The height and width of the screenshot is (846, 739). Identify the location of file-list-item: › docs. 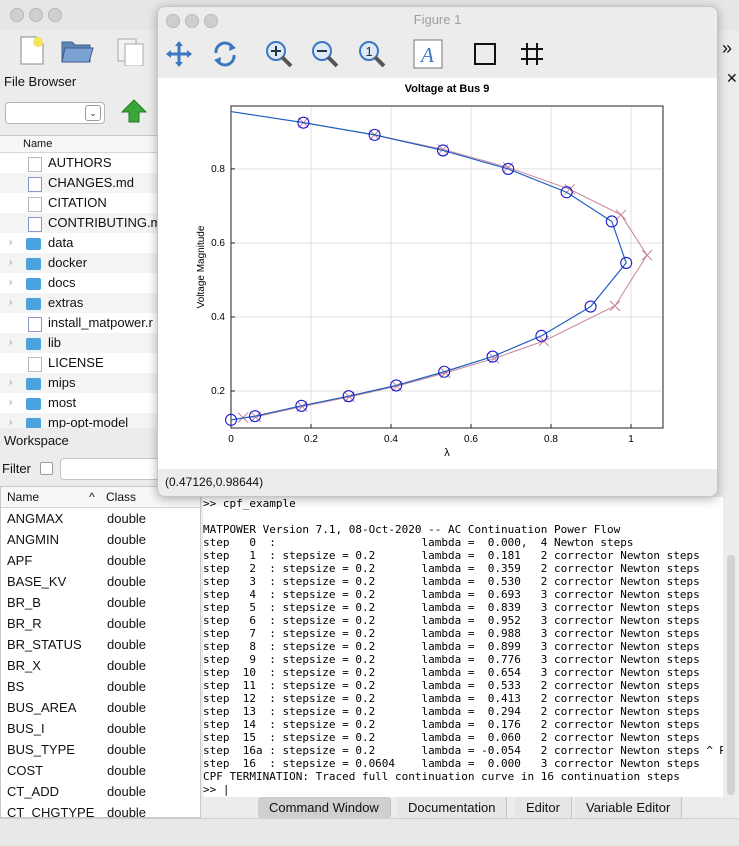
(78, 283).